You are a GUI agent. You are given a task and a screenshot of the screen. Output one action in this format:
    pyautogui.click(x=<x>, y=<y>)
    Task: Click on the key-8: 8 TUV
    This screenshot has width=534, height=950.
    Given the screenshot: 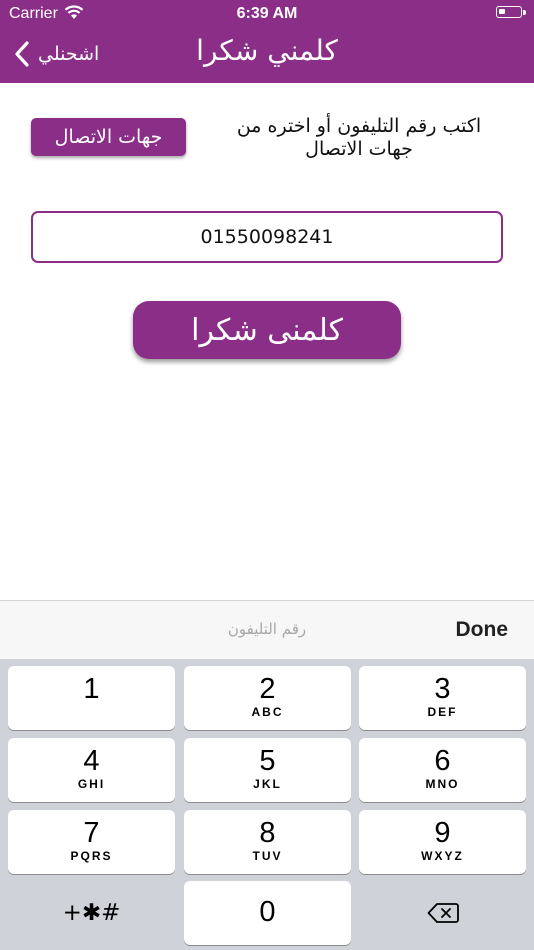 What is the action you would take?
    pyautogui.click(x=267, y=842)
    